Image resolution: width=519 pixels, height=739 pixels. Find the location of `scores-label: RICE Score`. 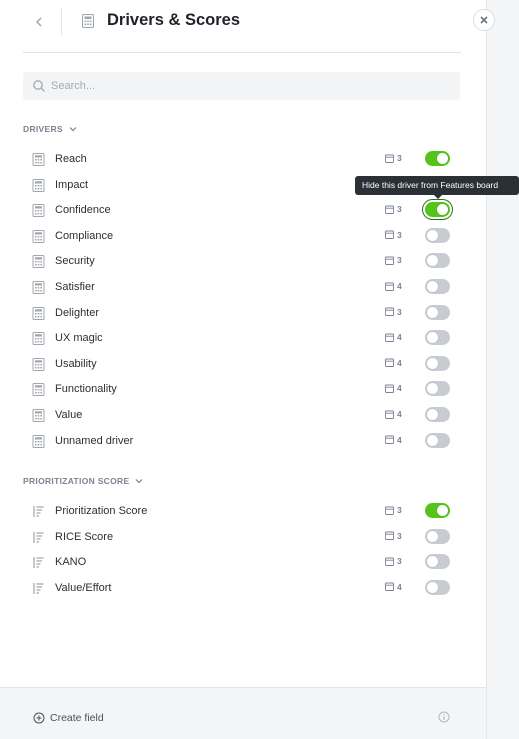

scores-label: RICE Score is located at coordinates (84, 536).